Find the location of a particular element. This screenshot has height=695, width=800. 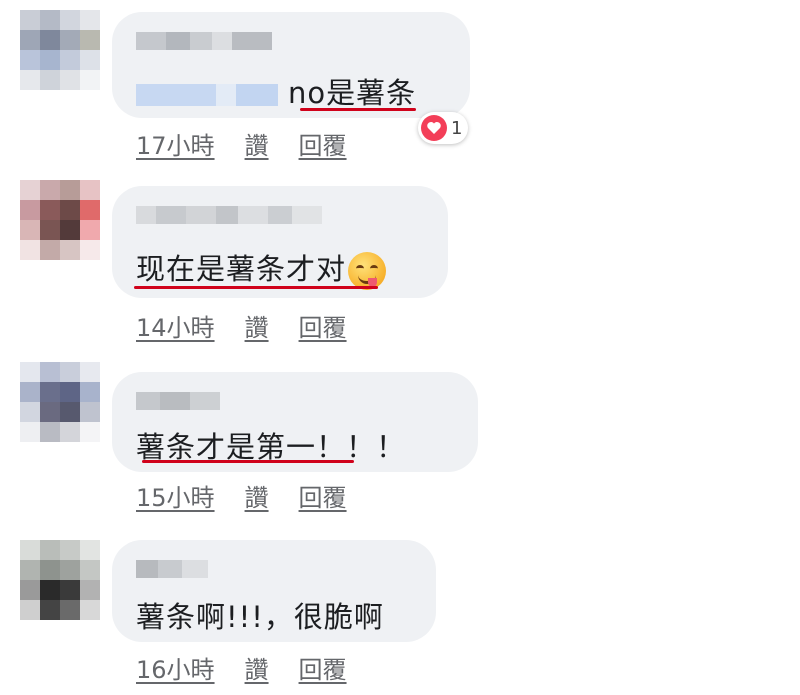

comment-meta: 14小時 讚 回覆 is located at coordinates (256, 325).